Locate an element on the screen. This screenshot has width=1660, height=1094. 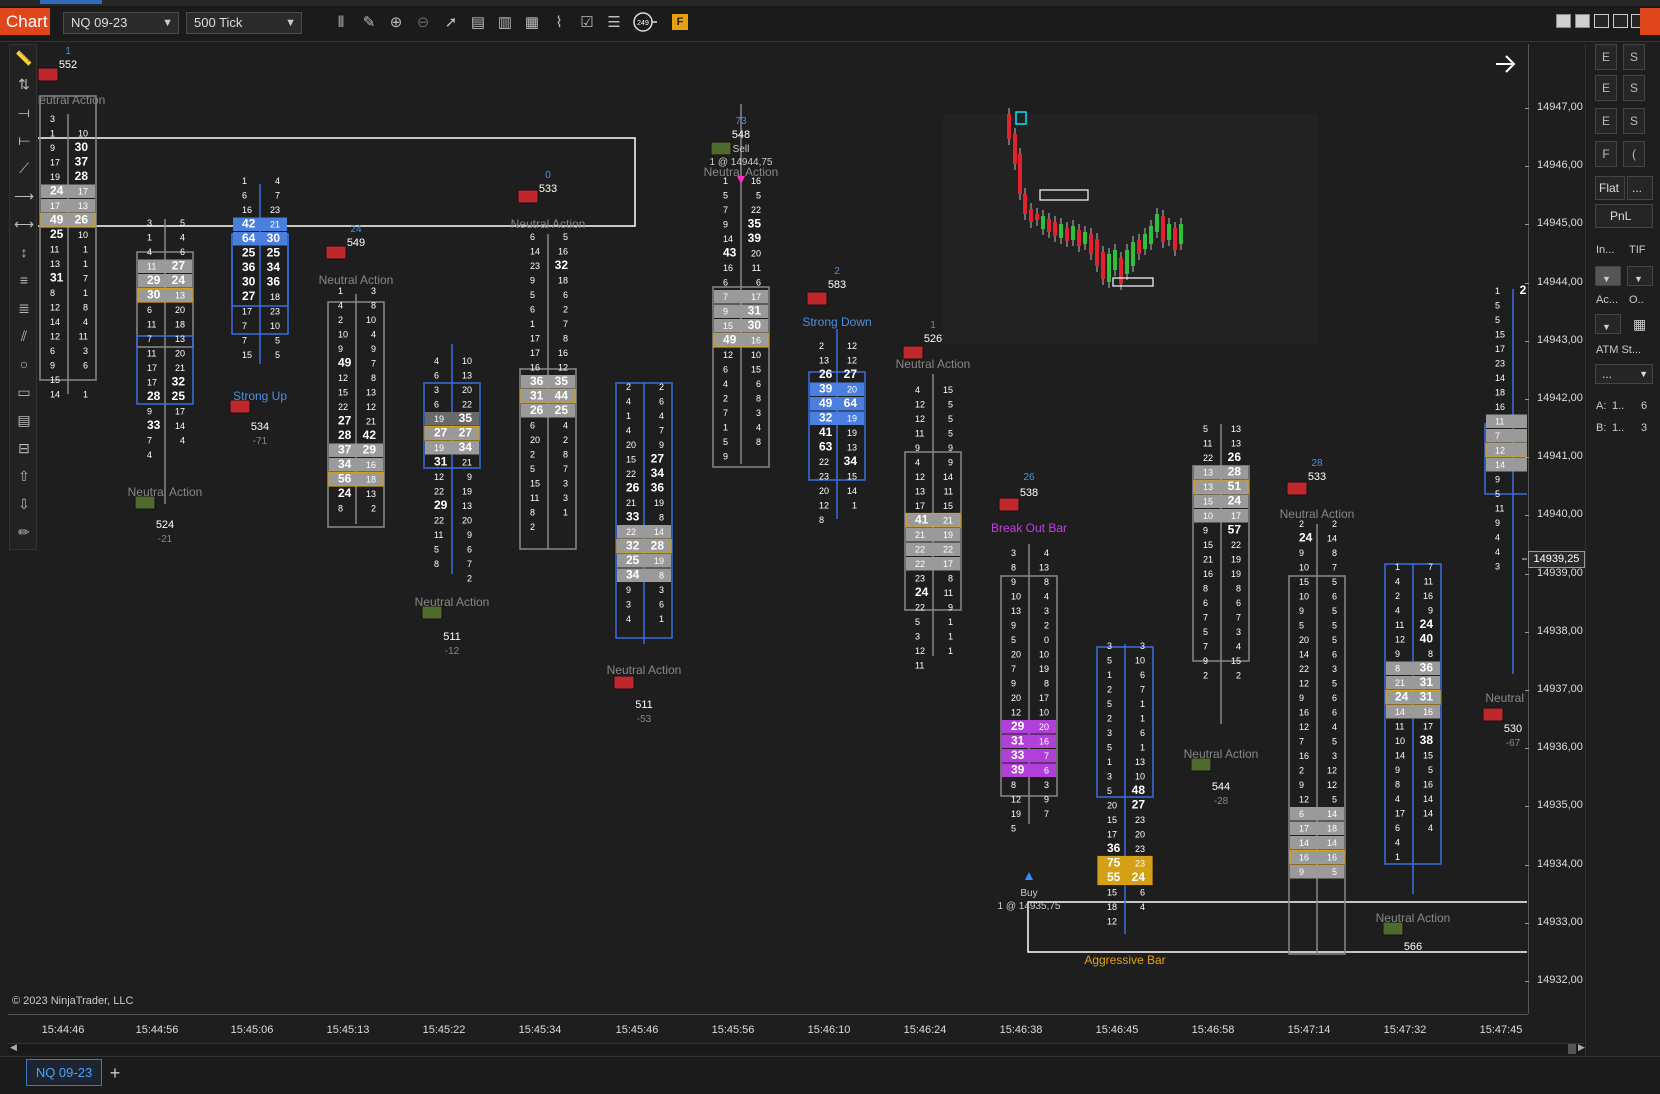
chart-title-badge: Chart is located at coordinates (25, 21).